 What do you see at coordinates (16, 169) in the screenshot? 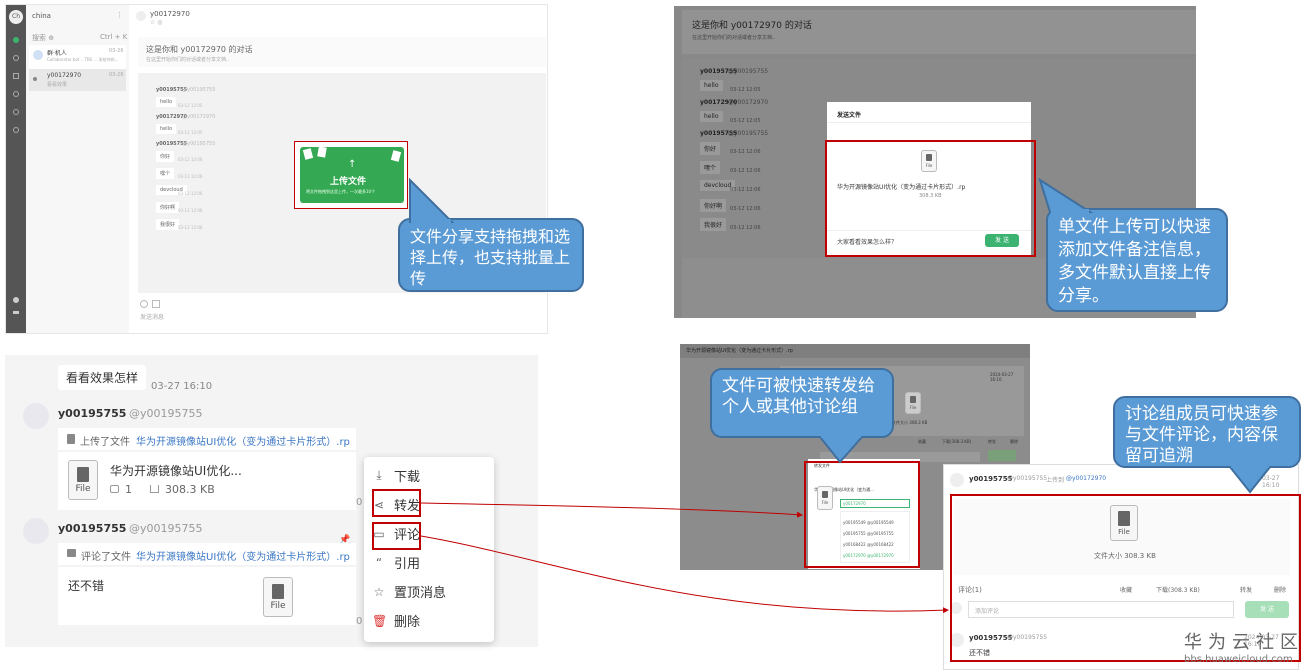
I see `app-rail: Ch` at bounding box center [16, 169].